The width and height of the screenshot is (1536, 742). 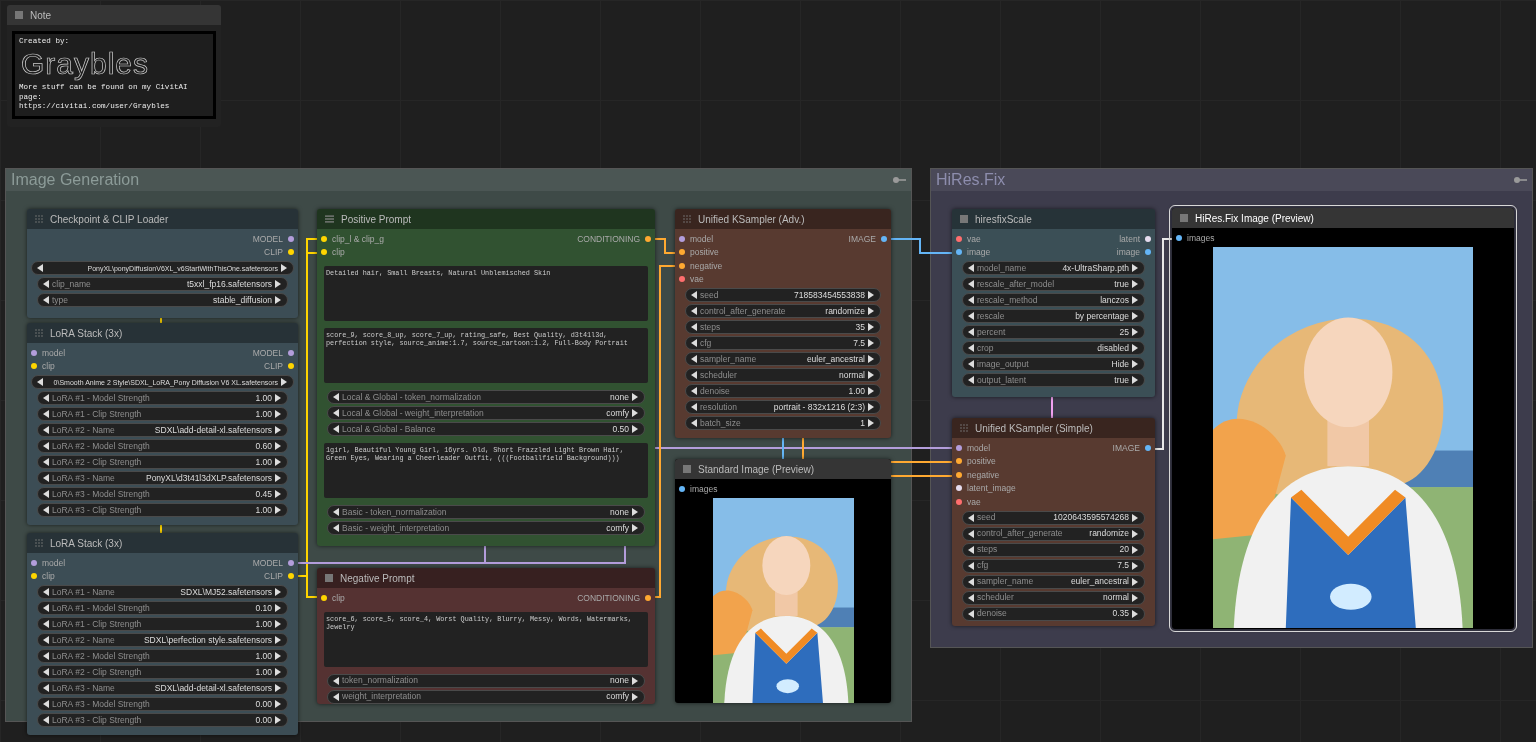 What do you see at coordinates (1053, 364) in the screenshot?
I see `widget-control: image_output Hide` at bounding box center [1053, 364].